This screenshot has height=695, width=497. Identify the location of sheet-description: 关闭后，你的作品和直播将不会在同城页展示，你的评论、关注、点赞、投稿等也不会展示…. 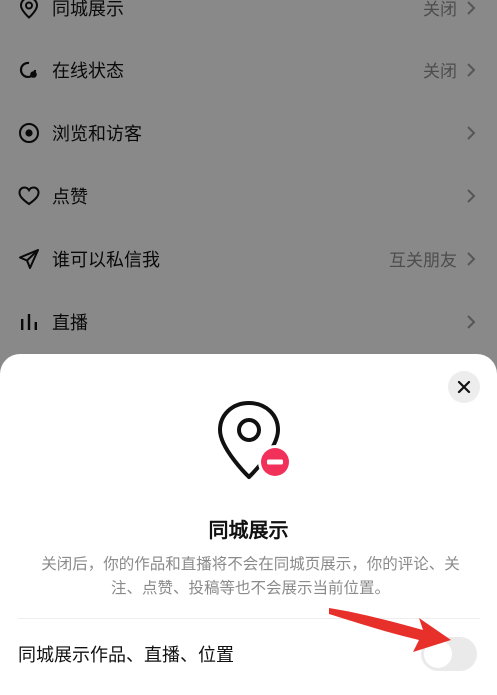
(250, 576).